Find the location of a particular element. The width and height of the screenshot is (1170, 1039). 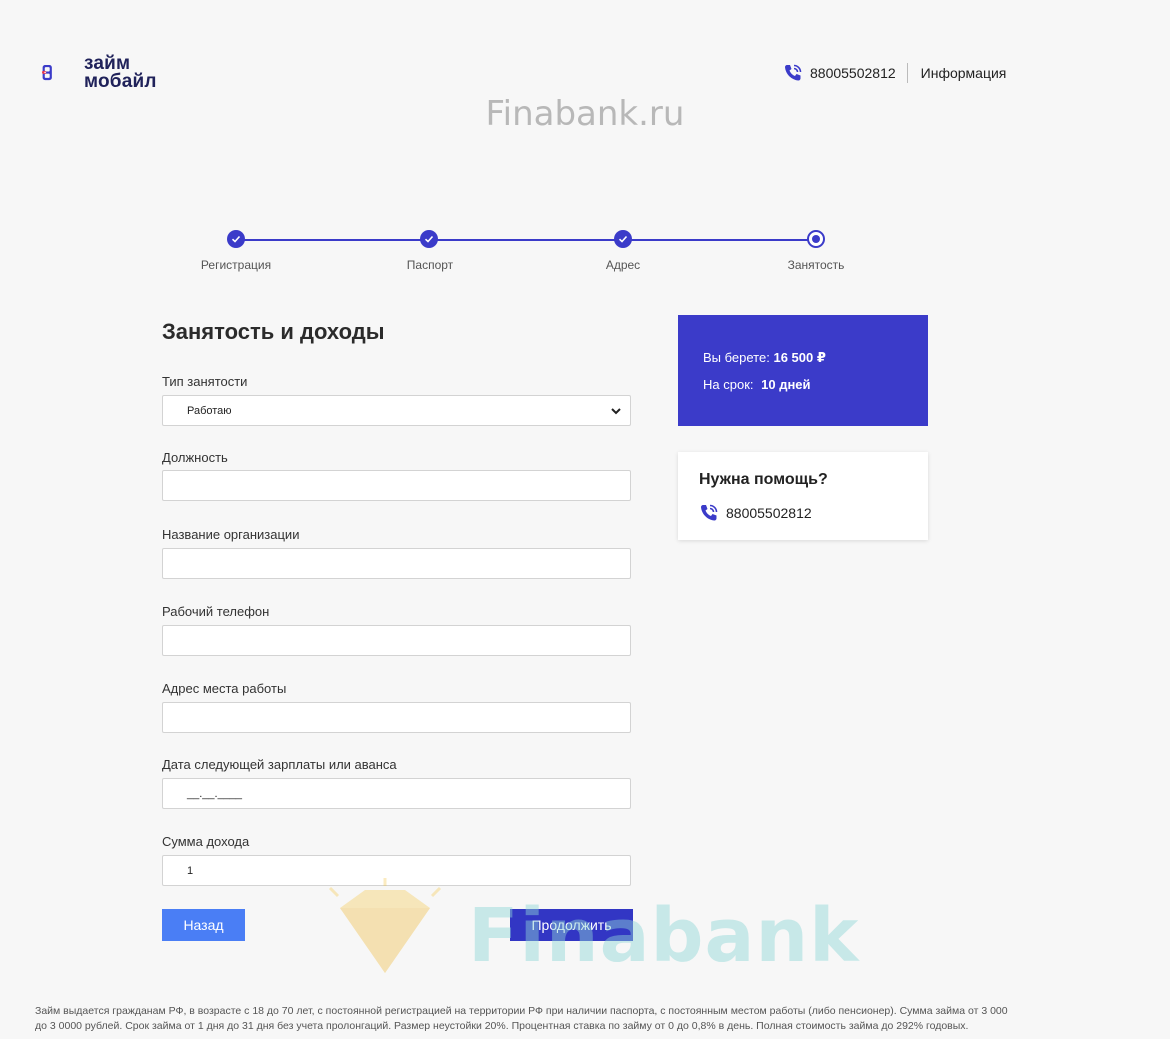

loan-amount-row: Вы берете: 16 500 ₽ is located at coordinates (764, 358).